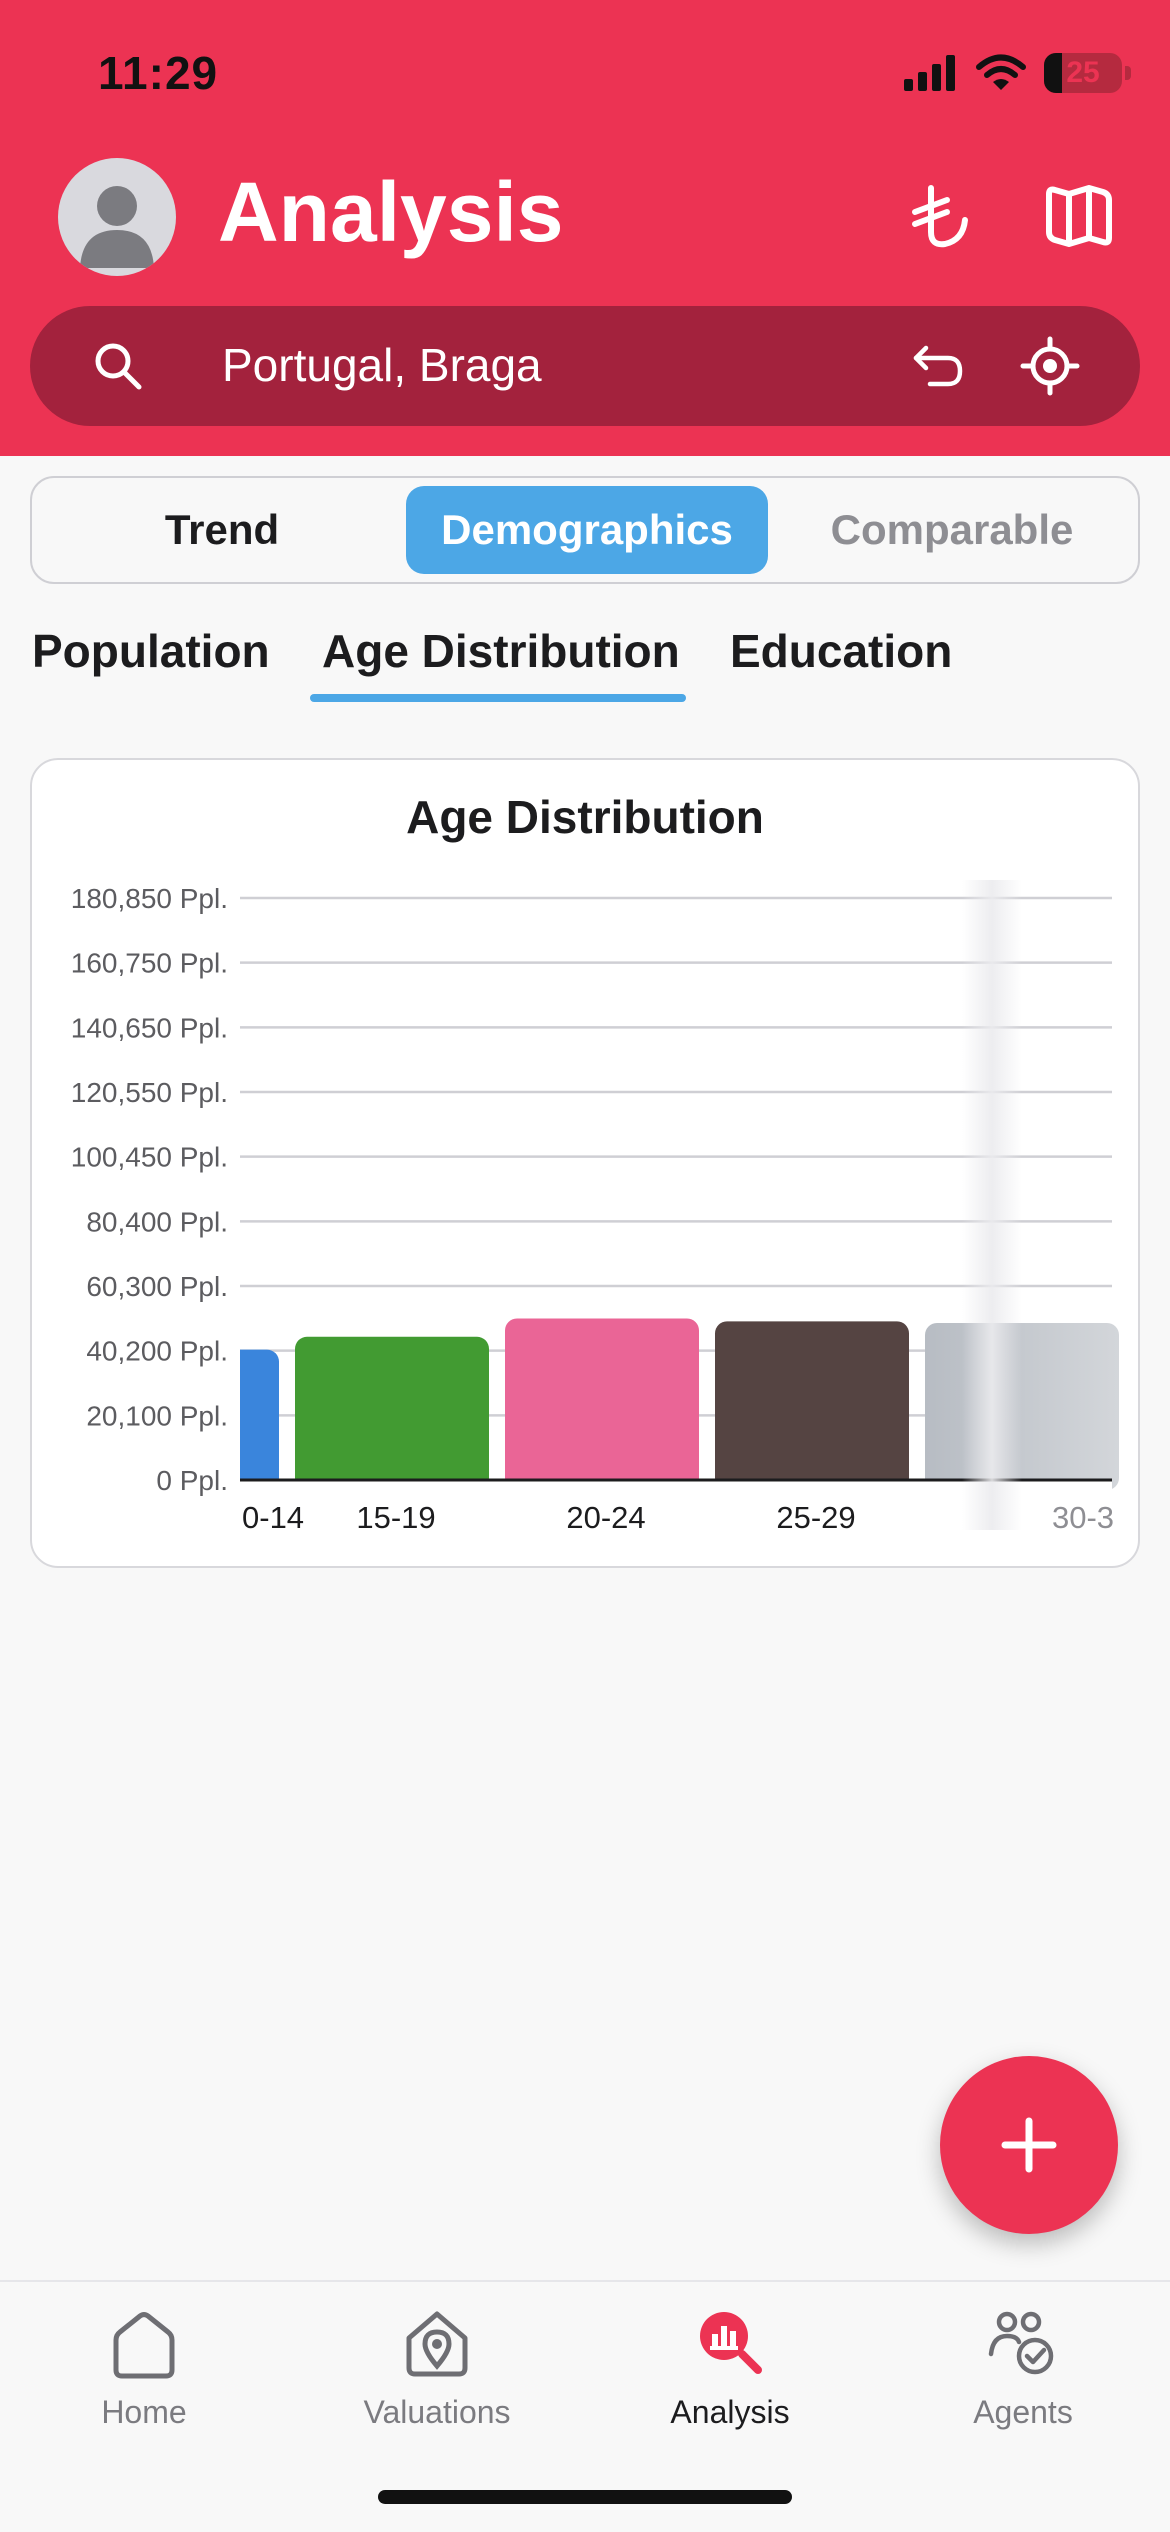 The width and height of the screenshot is (1170, 2532). Describe the element at coordinates (731, 2343) in the screenshot. I see `analysis-icon` at that location.